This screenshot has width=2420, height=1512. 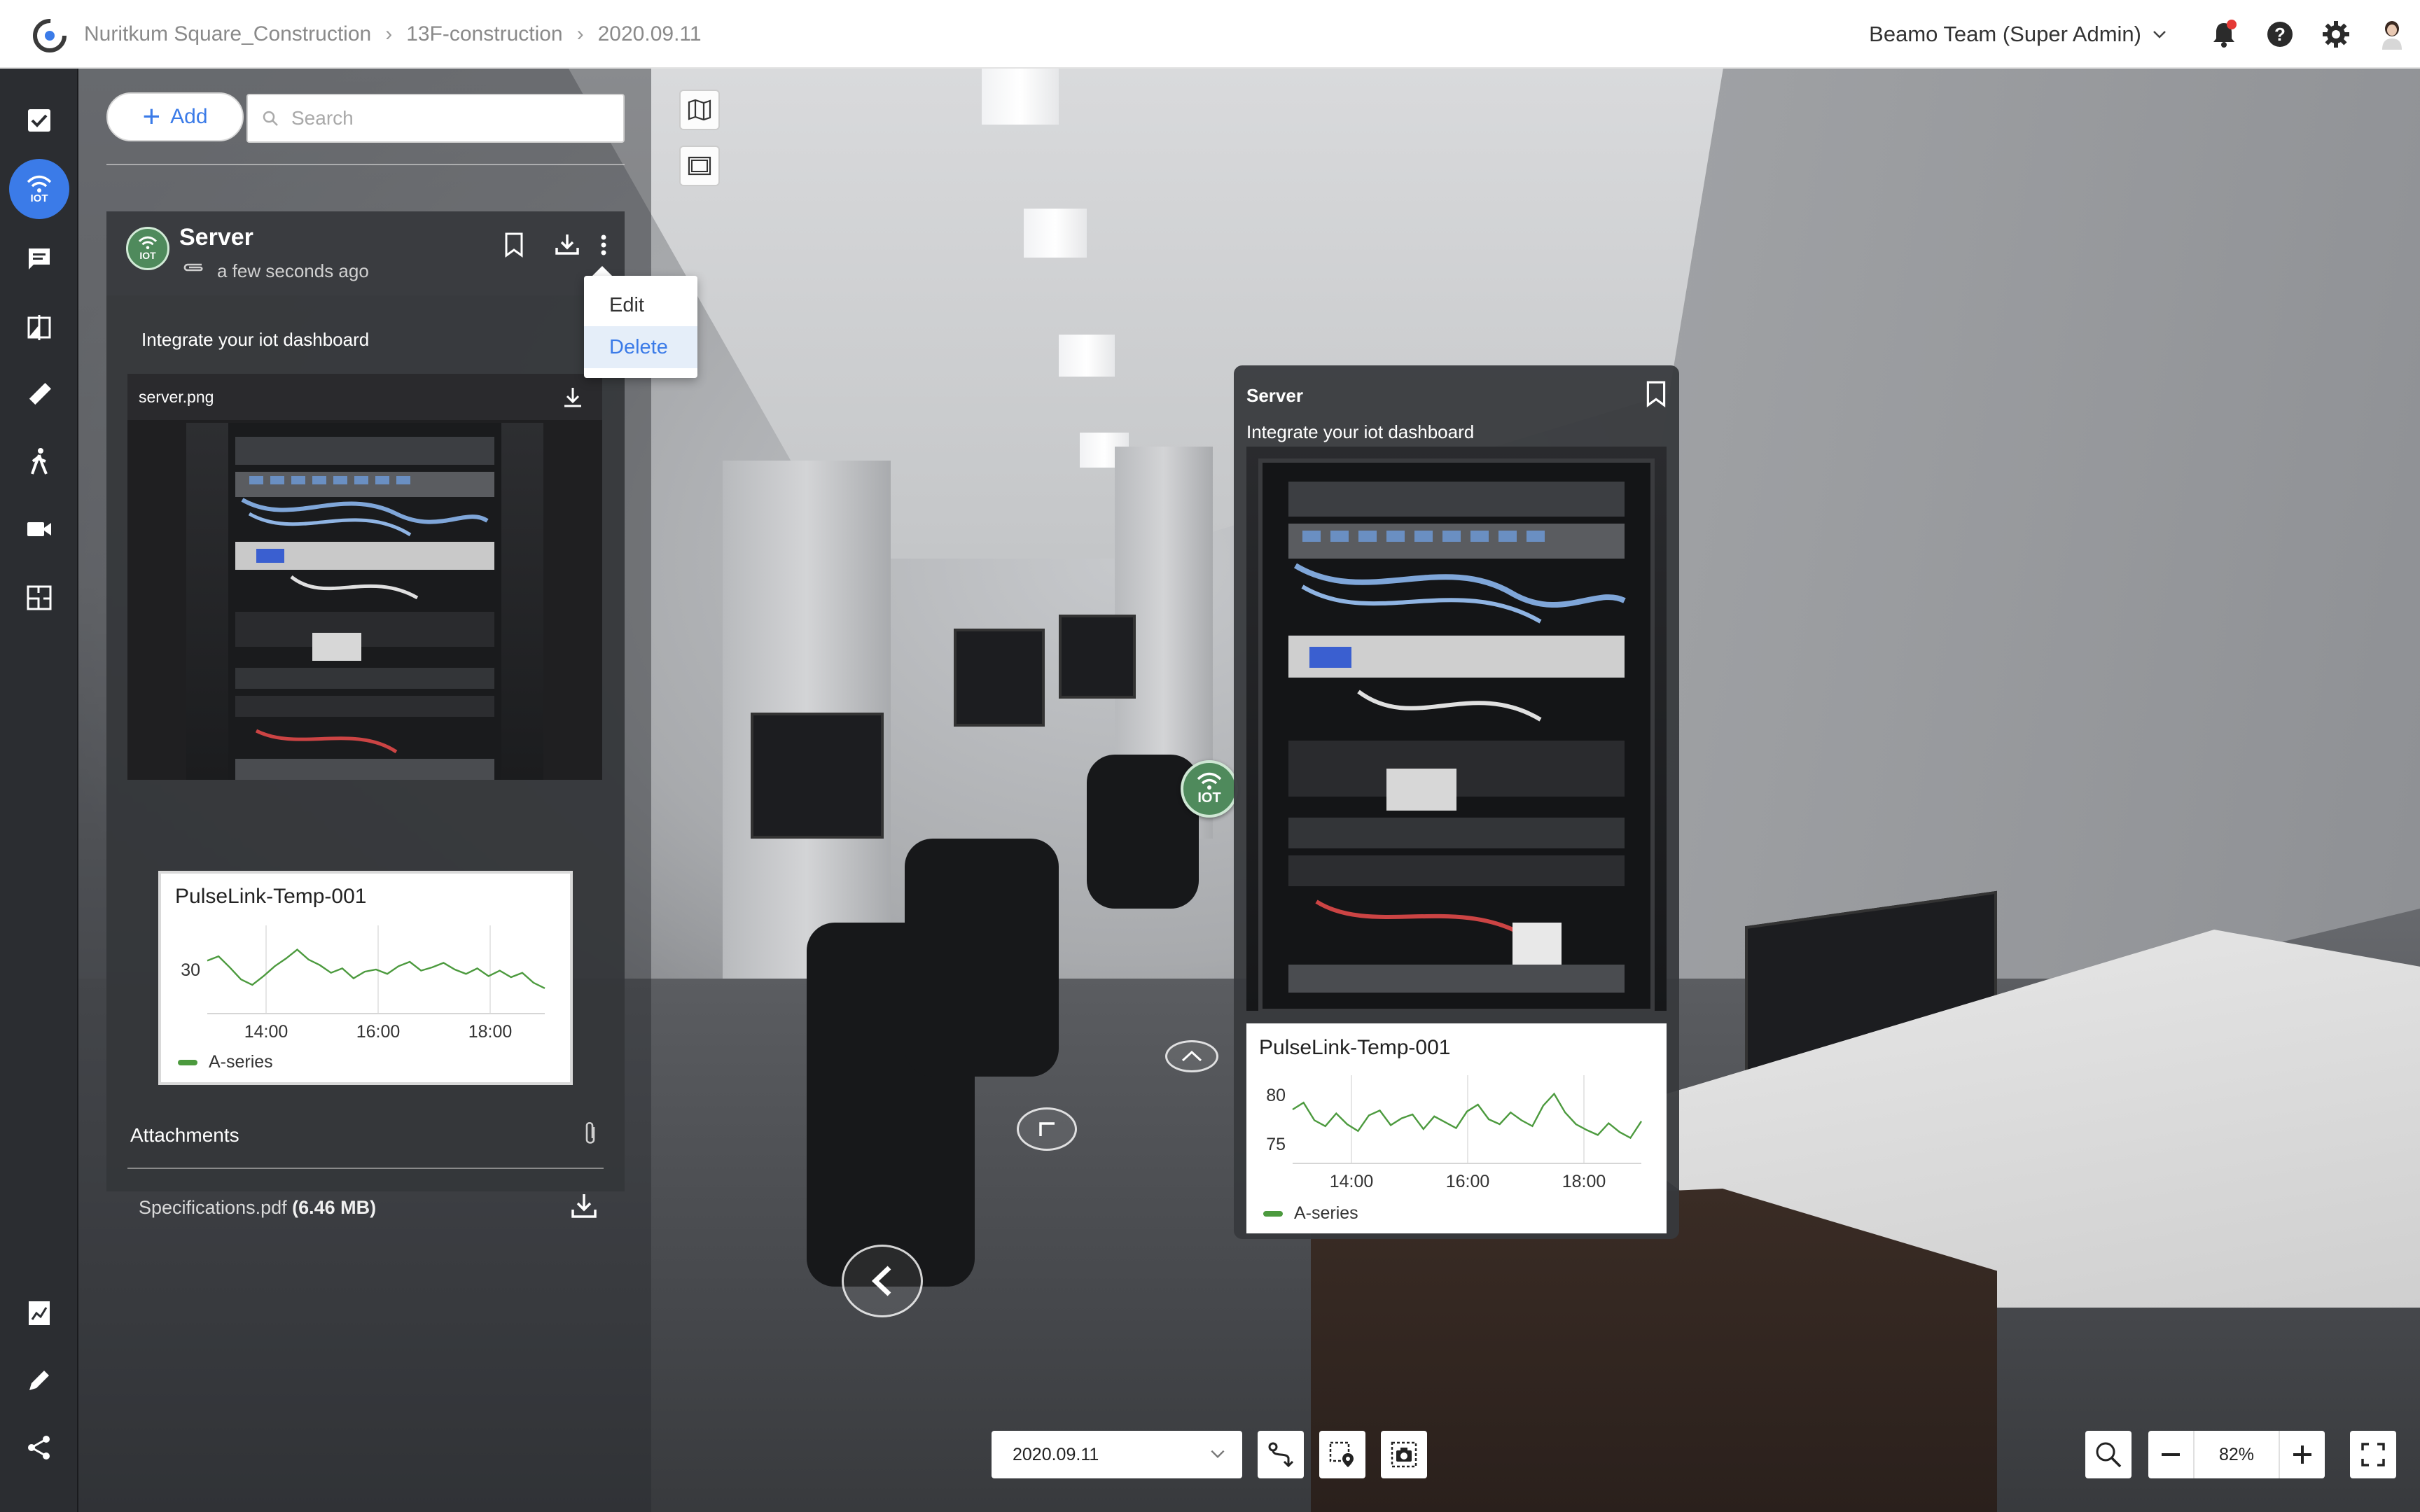 I want to click on comment-icon, so click(x=39, y=259).